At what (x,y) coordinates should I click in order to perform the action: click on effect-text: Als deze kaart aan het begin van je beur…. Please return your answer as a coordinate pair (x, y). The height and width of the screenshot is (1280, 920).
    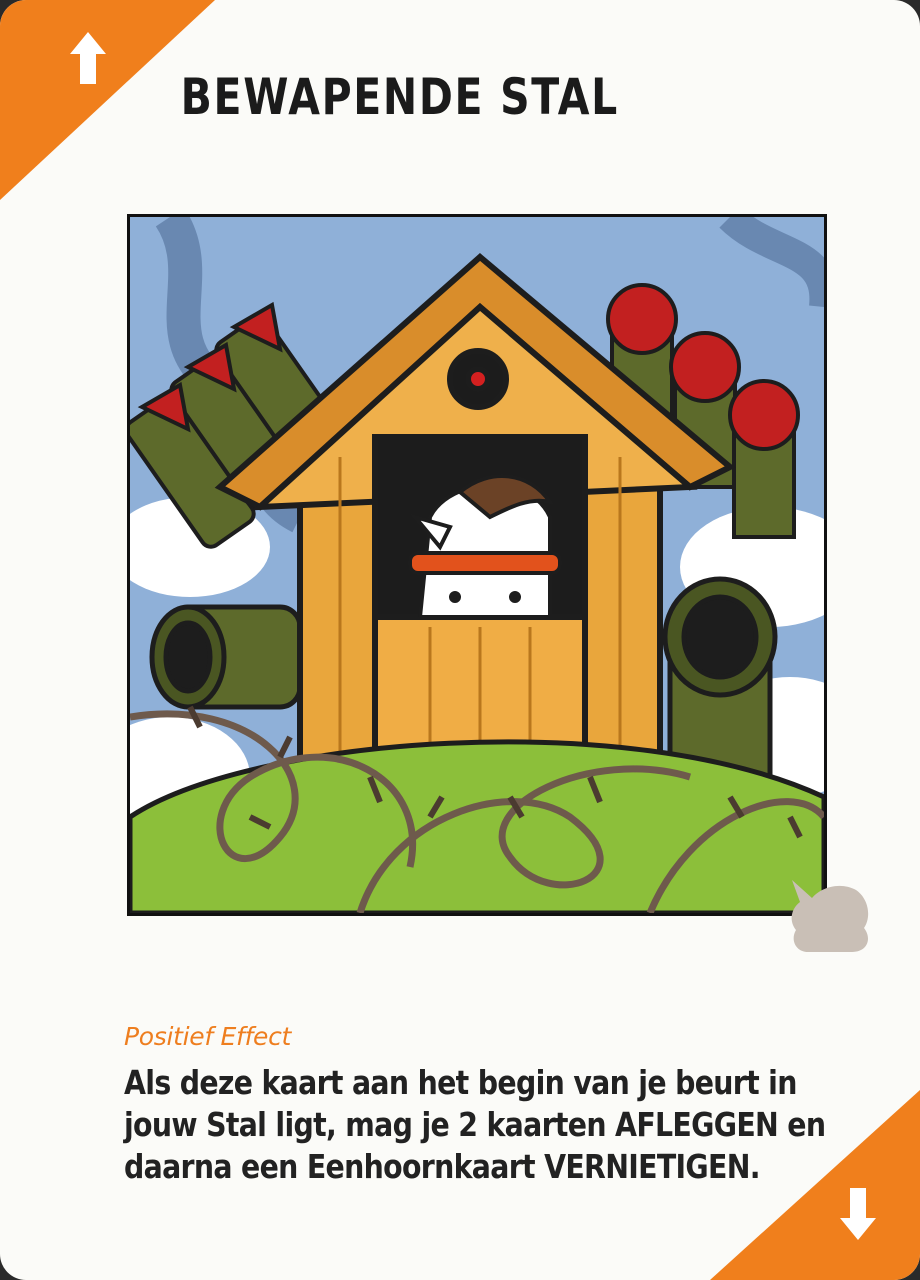
    Looking at the image, I should click on (494, 1125).